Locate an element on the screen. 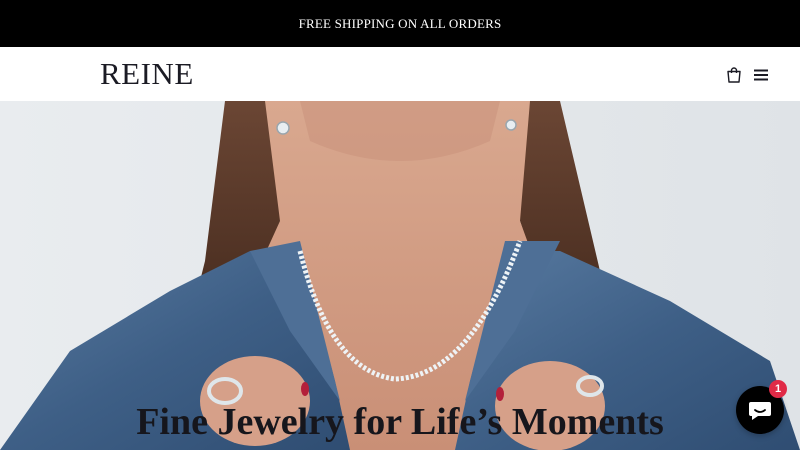 This screenshot has height=450, width=800. cart-icon is located at coordinates (734, 75).